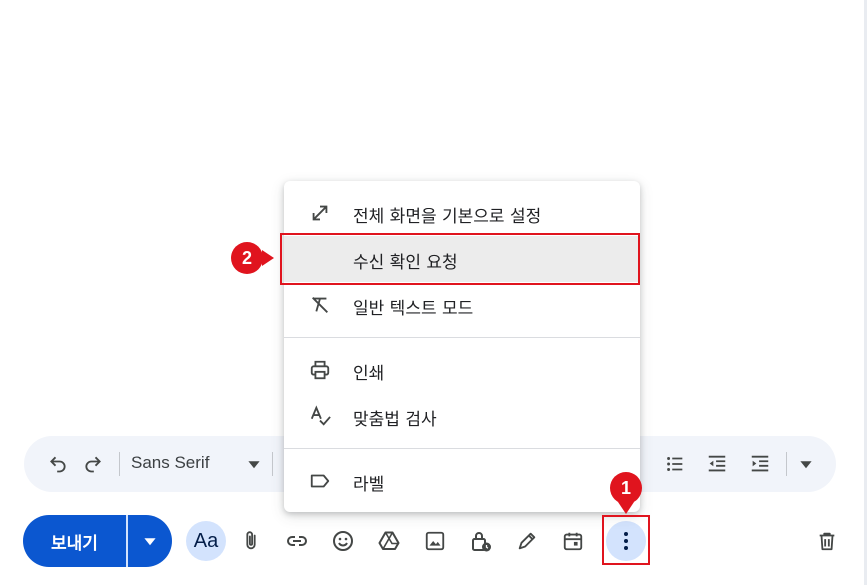 This screenshot has width=867, height=585. What do you see at coordinates (206, 541) in the screenshot?
I see `formatting-options-button: Aa` at bounding box center [206, 541].